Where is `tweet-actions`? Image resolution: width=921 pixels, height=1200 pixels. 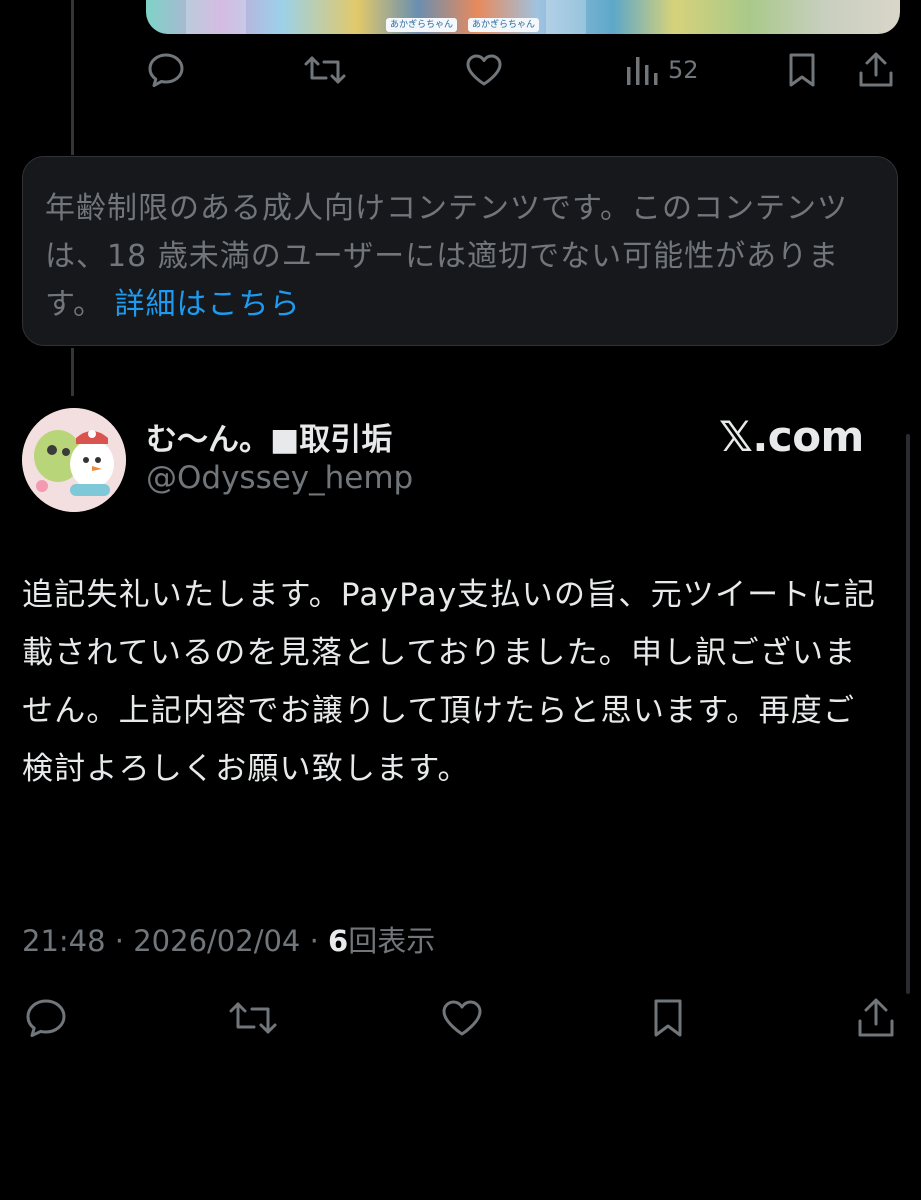
tweet-actions is located at coordinates (460, 1024).